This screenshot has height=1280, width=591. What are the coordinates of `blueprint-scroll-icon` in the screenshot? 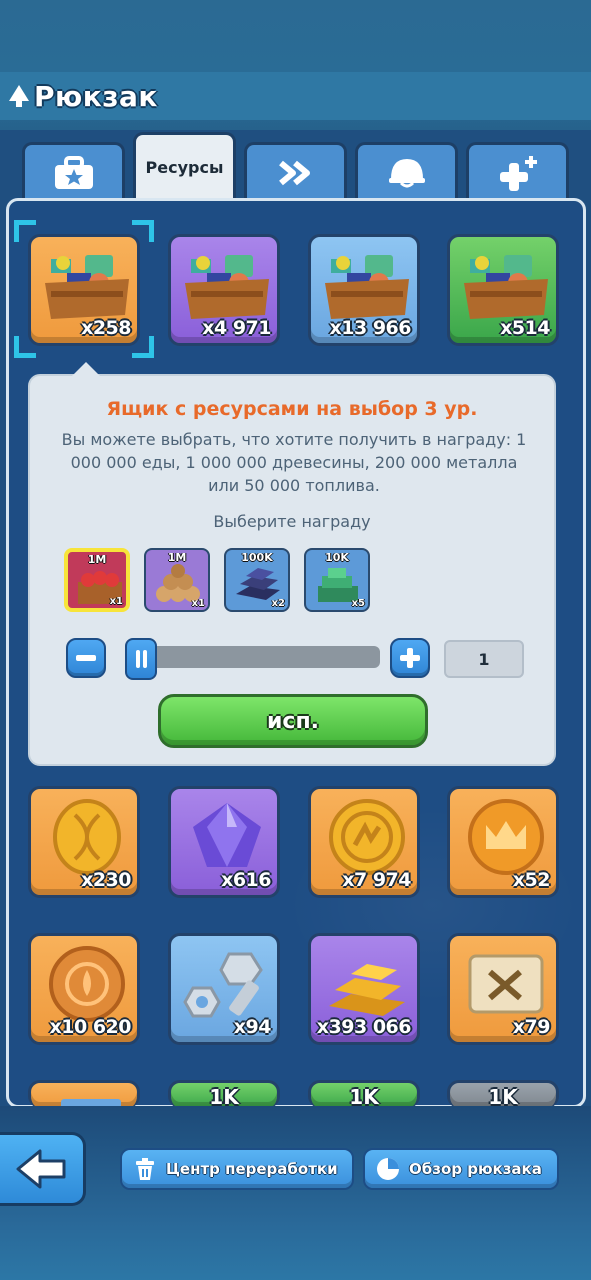 It's located at (506, 984).